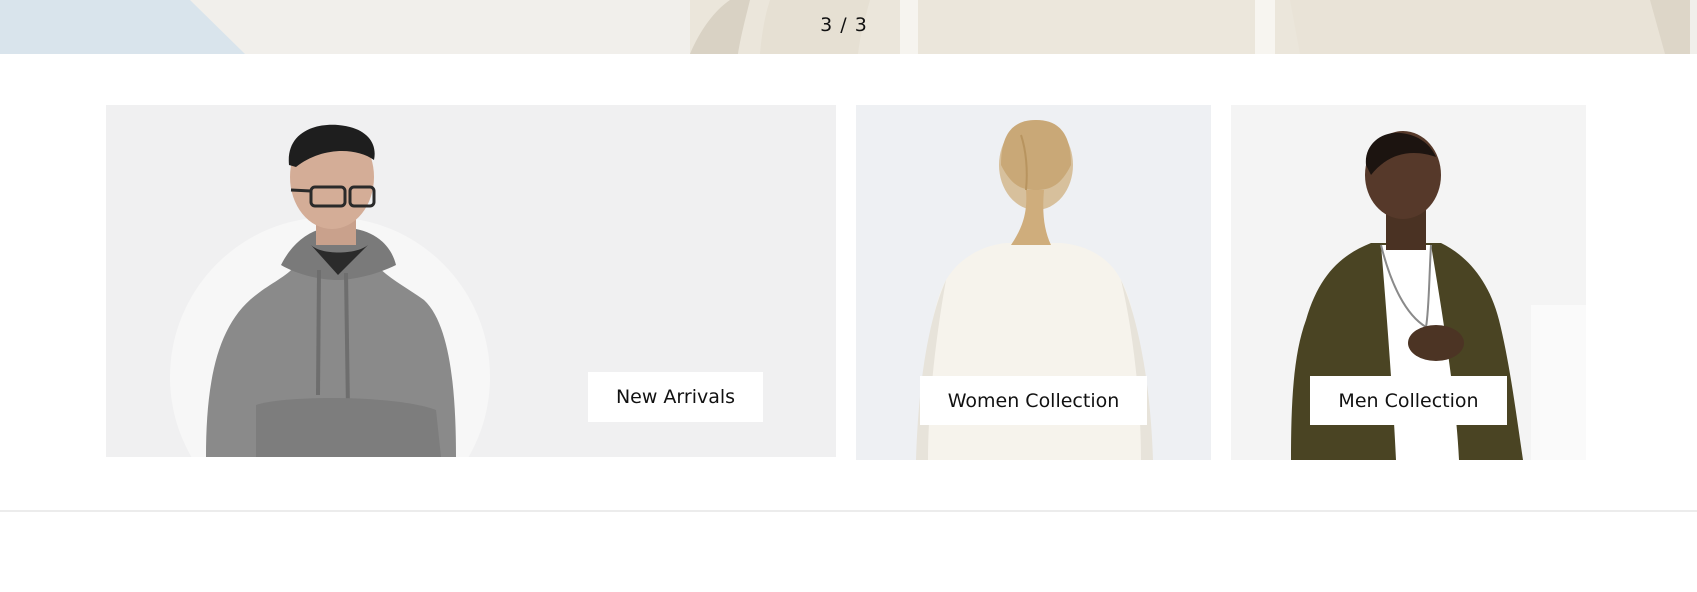 This screenshot has height=592, width=1697. What do you see at coordinates (1033, 282) in the screenshot?
I see `category-banner-women-collection: Women Collection` at bounding box center [1033, 282].